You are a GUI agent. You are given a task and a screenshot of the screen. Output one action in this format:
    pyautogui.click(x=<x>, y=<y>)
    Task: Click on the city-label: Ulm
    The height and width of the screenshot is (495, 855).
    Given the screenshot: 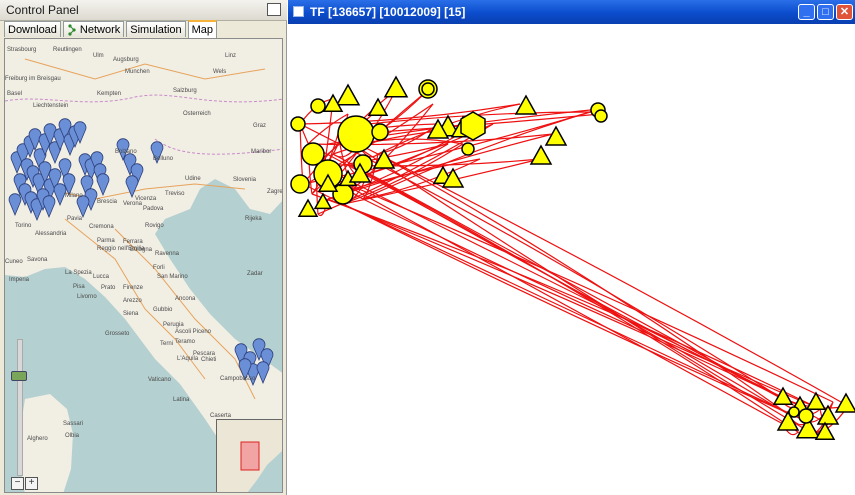 What is the action you would take?
    pyautogui.click(x=98, y=56)
    